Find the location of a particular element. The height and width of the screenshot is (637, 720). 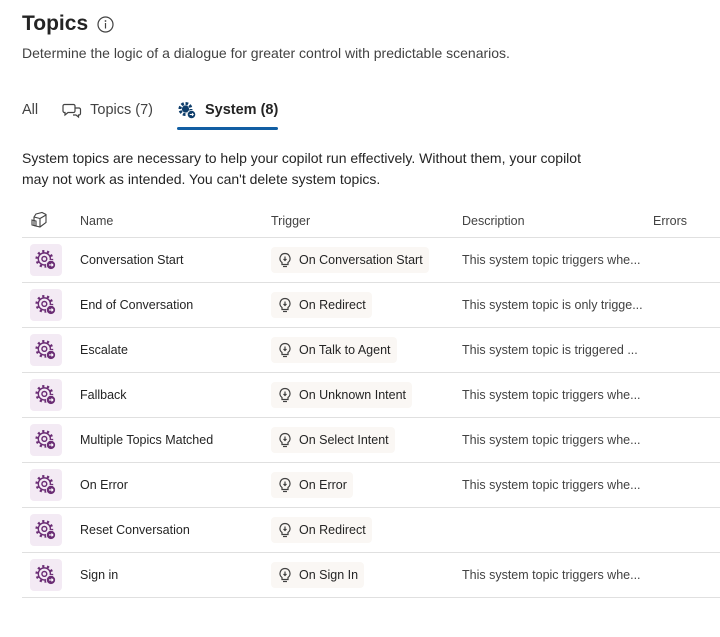

row-name: On Error is located at coordinates (175, 485).